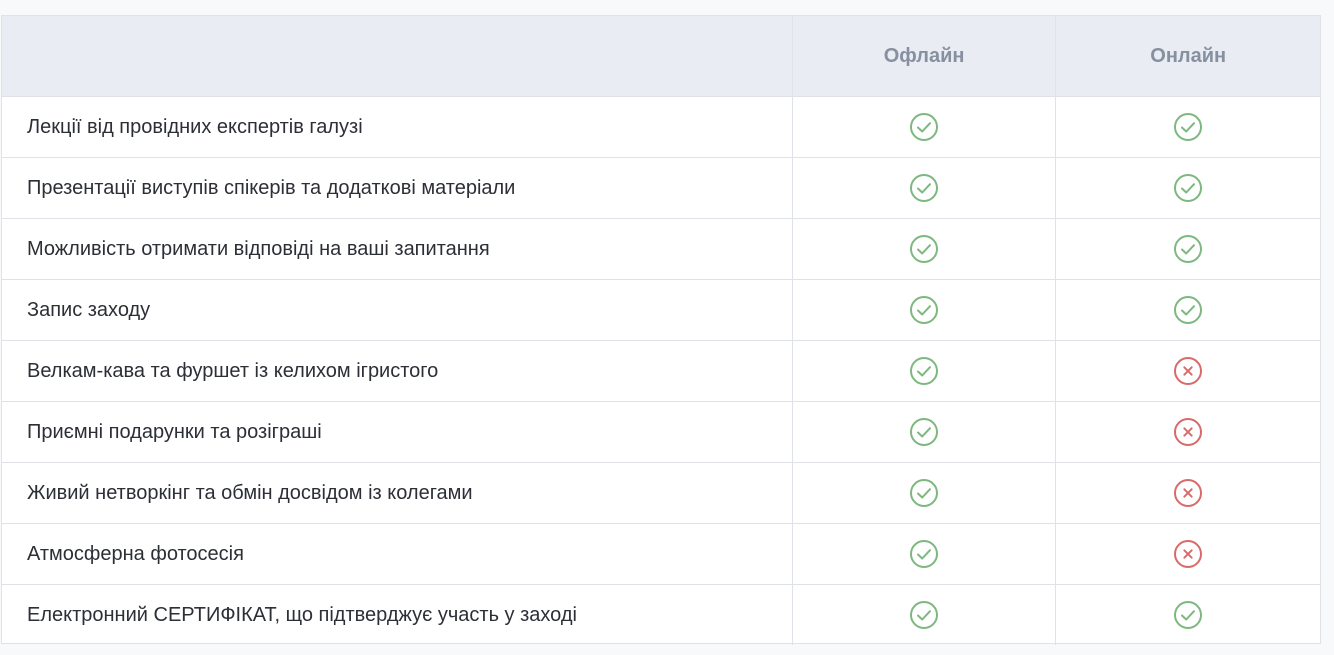 This screenshot has width=1334, height=655. I want to click on table-row: Запис заходу, so click(661, 310).